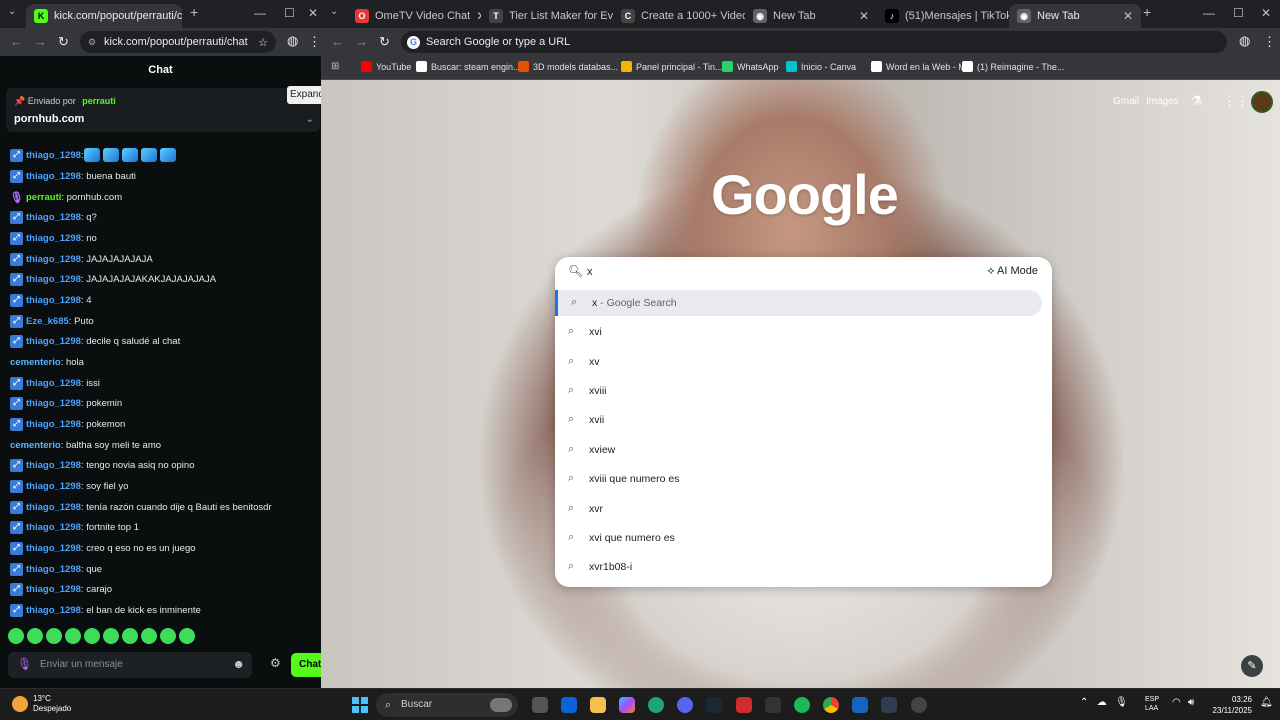 This screenshot has width=1280, height=720. Describe the element at coordinates (386, 66) in the screenshot. I see `bookmark-item: YouTube` at that location.